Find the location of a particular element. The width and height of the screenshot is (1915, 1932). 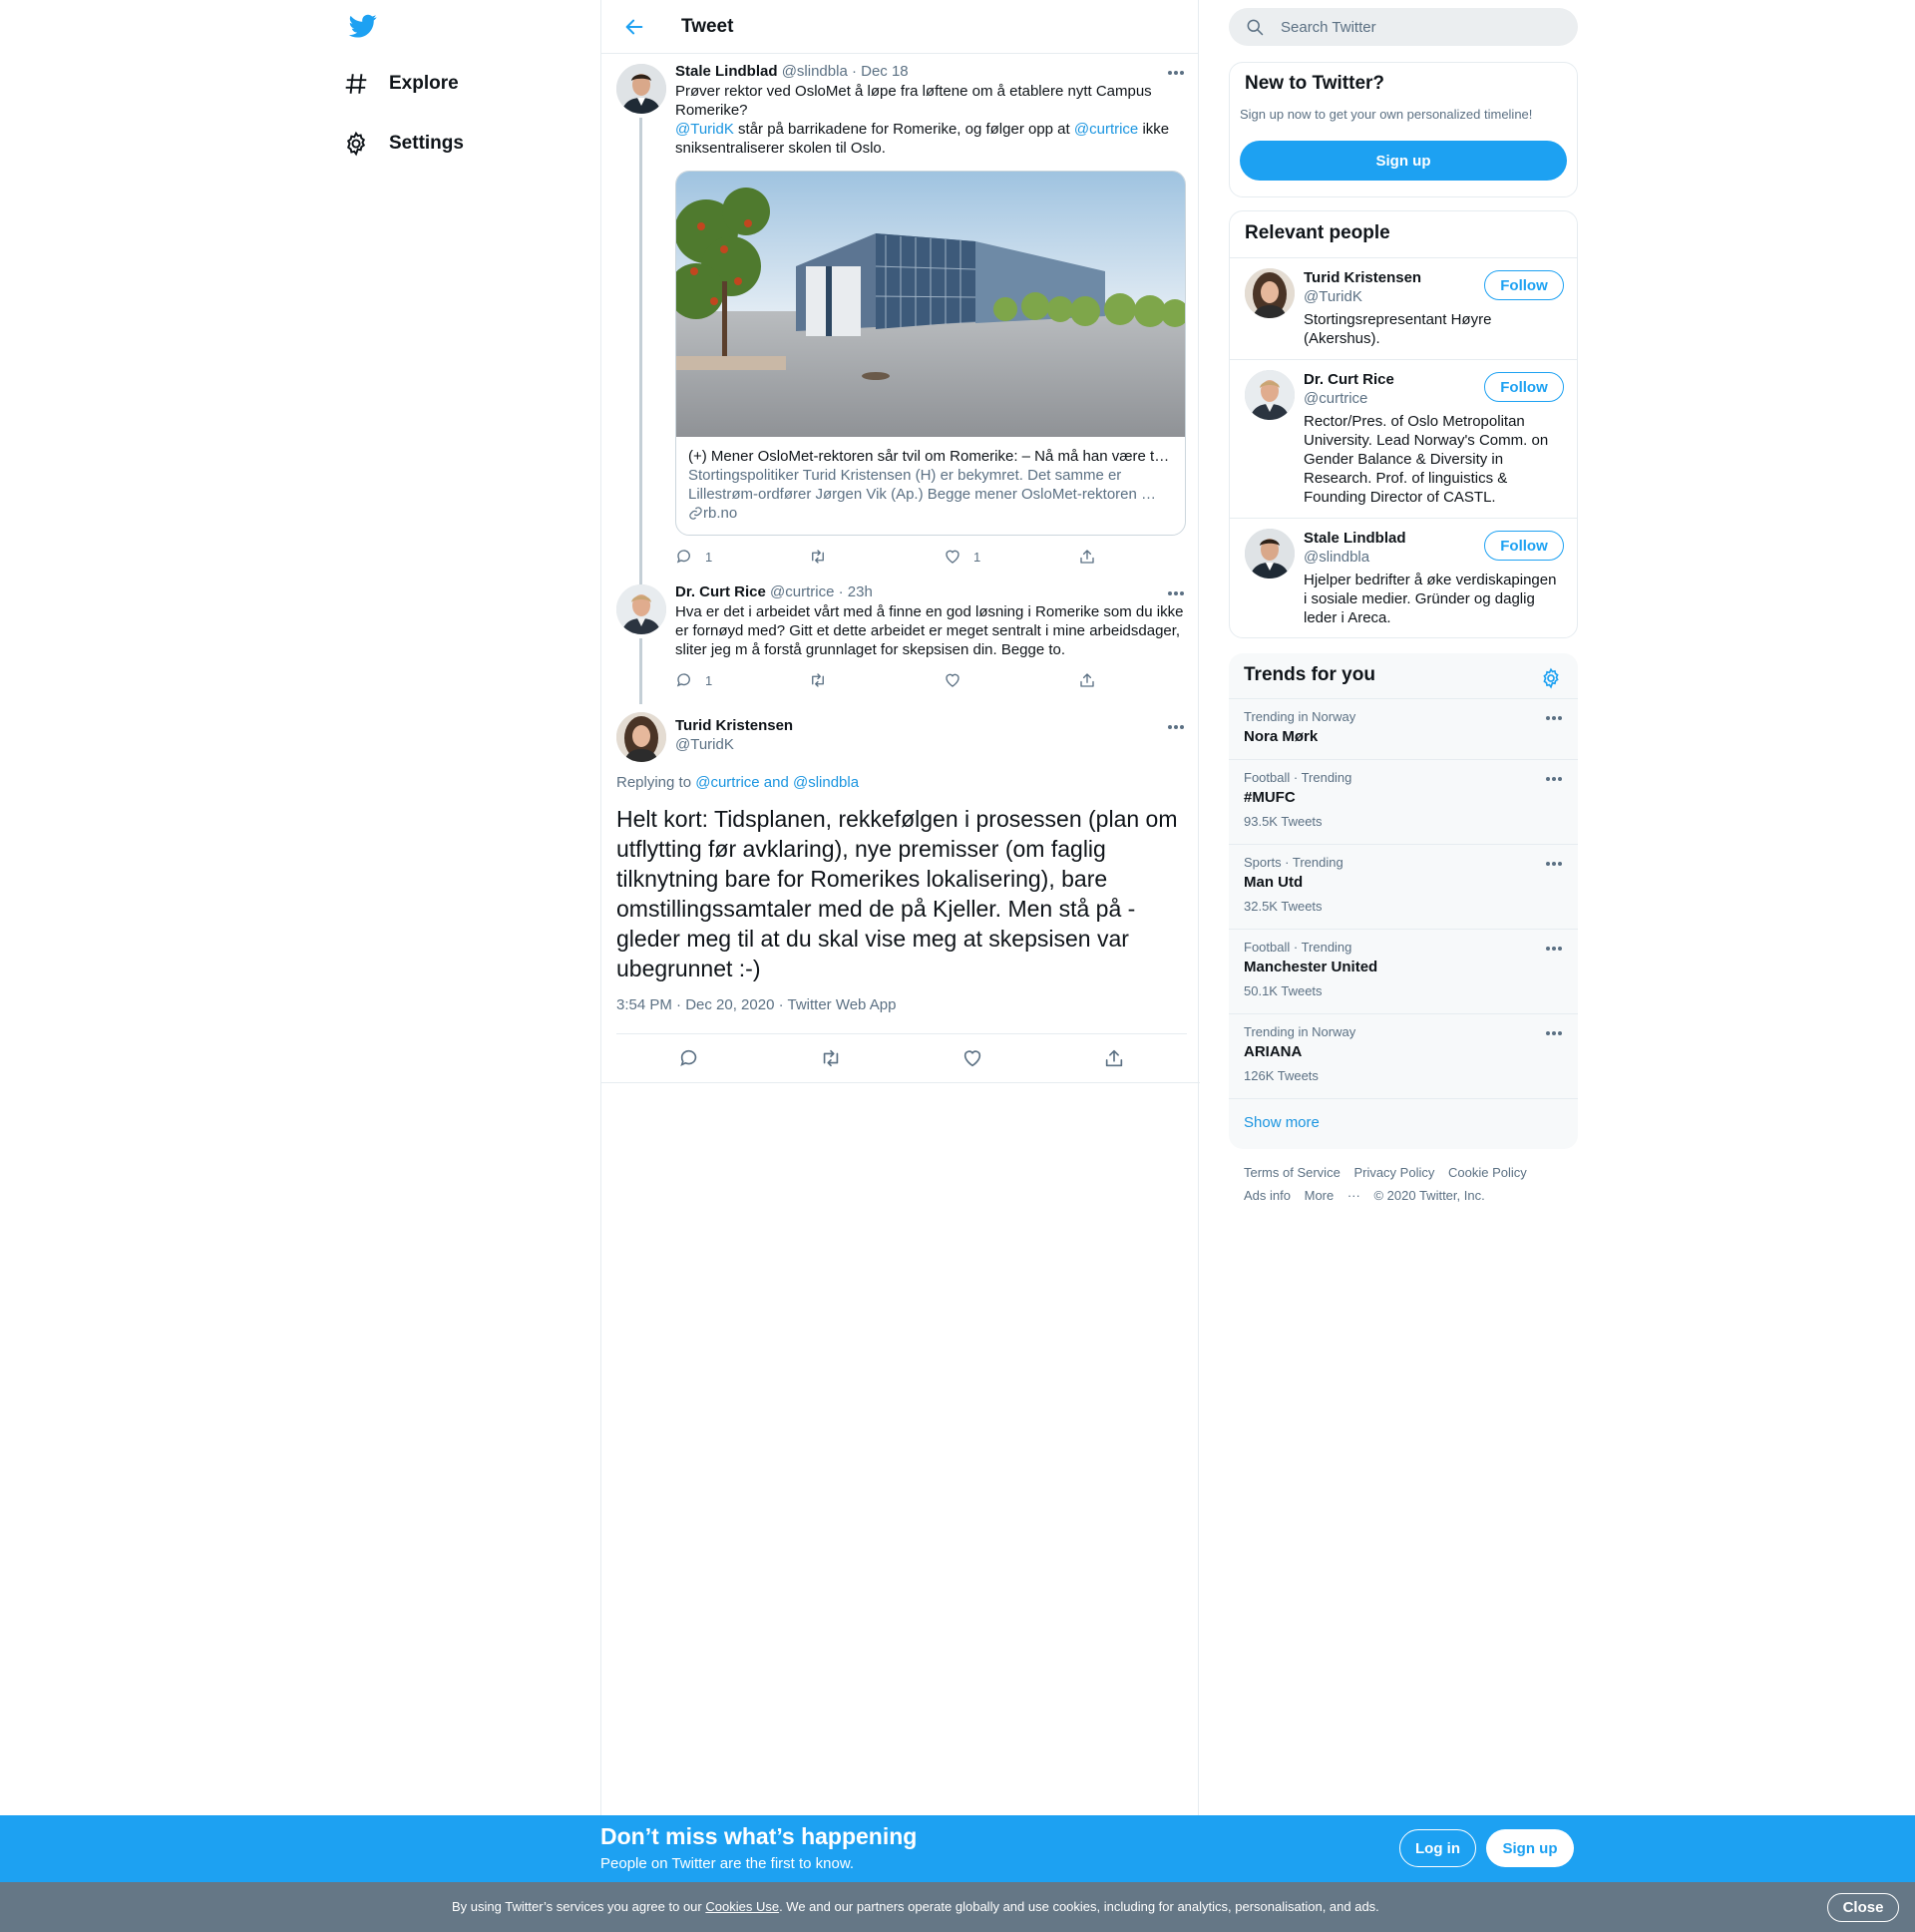

replying-to: Replying to @curtrice and @slindbla is located at coordinates (737, 783).